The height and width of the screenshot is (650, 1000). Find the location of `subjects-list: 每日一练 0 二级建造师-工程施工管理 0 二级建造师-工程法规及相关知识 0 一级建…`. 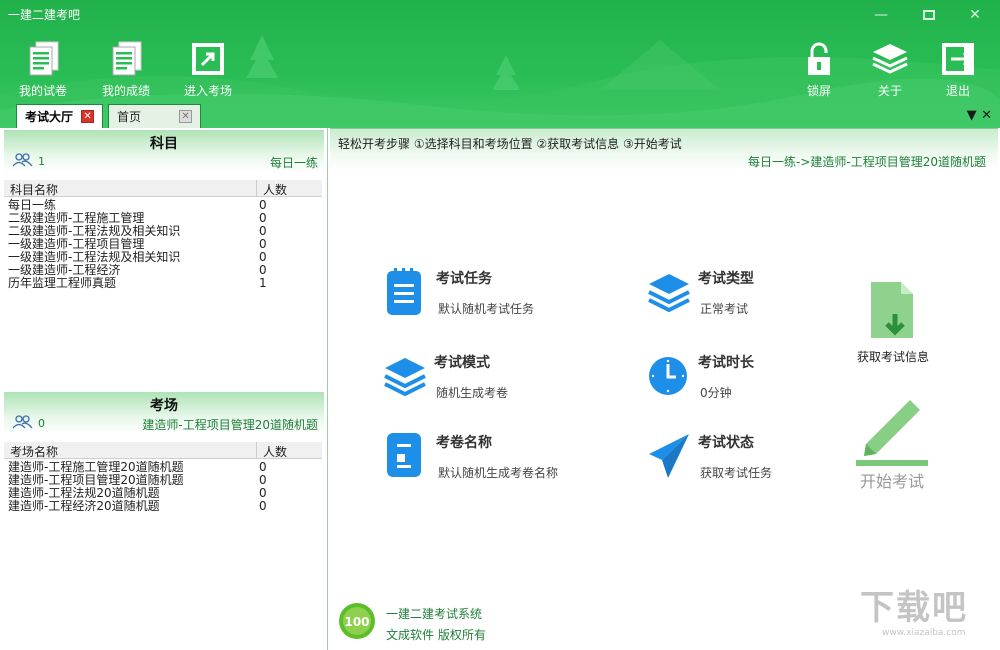

subjects-list: 每日一练 0 二级建造师-工程施工管理 0 二级建造师-工程法规及相关知识 0 一级建… is located at coordinates (163, 244).